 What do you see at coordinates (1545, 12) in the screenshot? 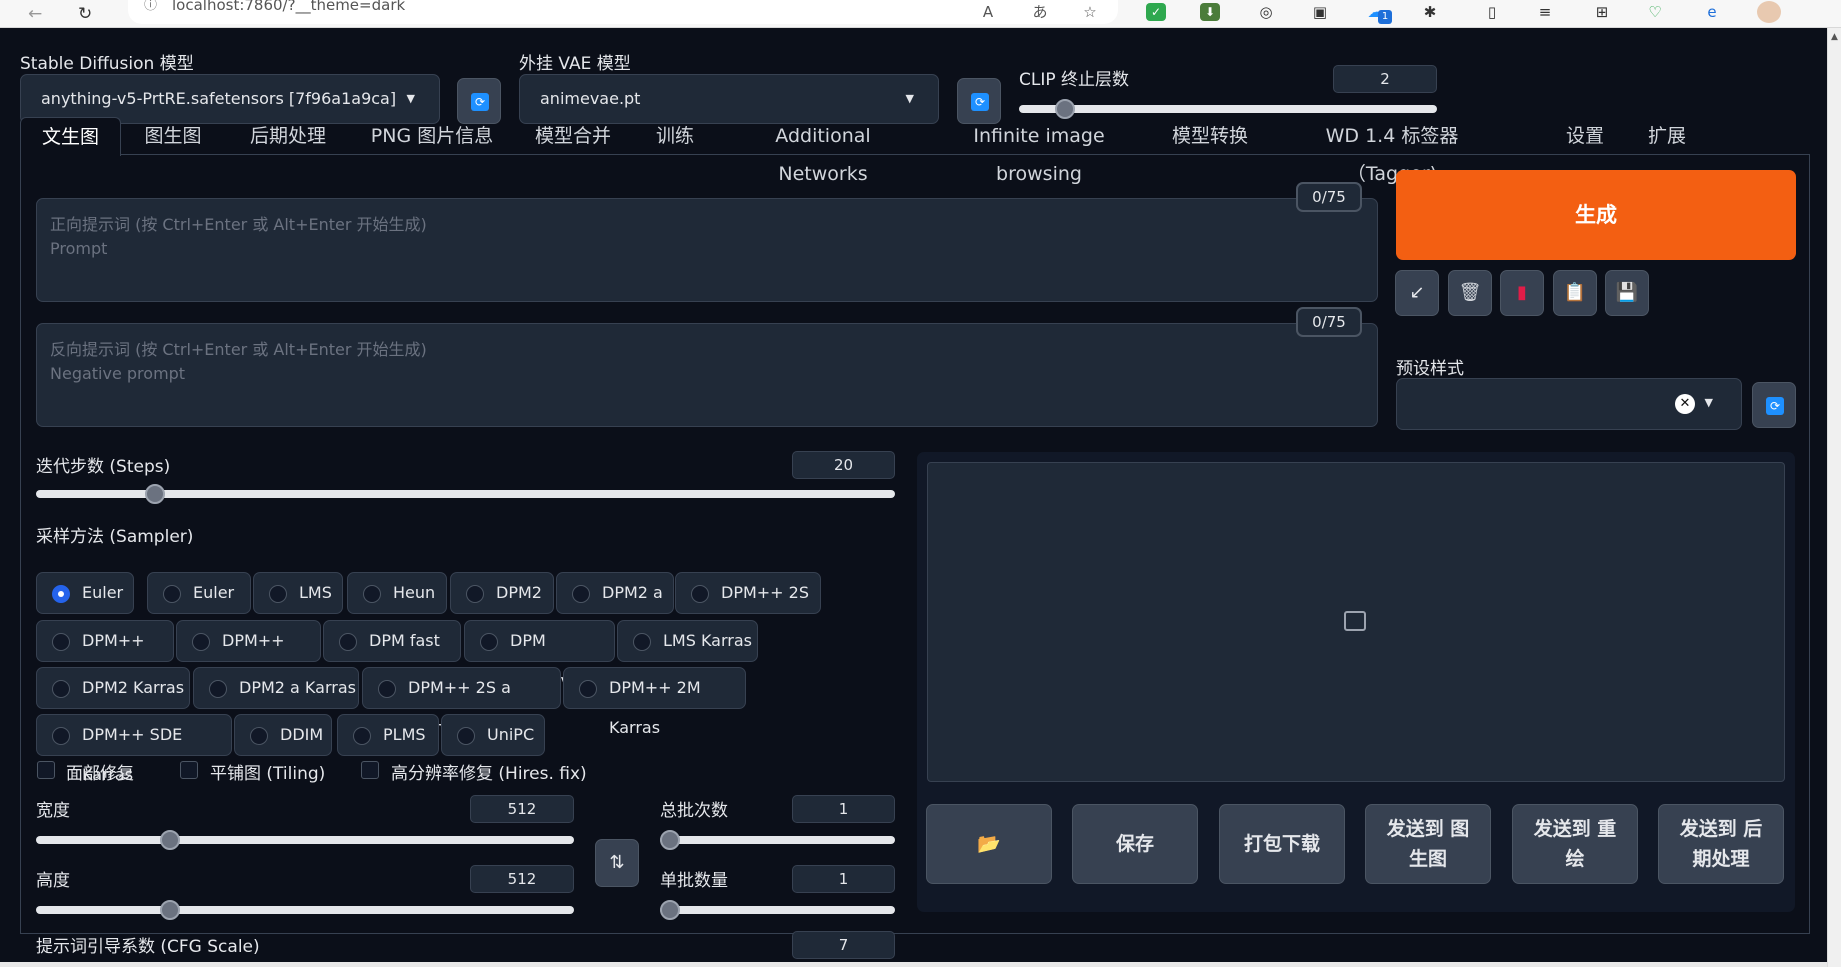
I see `favorites-list-icon: ≡` at bounding box center [1545, 12].